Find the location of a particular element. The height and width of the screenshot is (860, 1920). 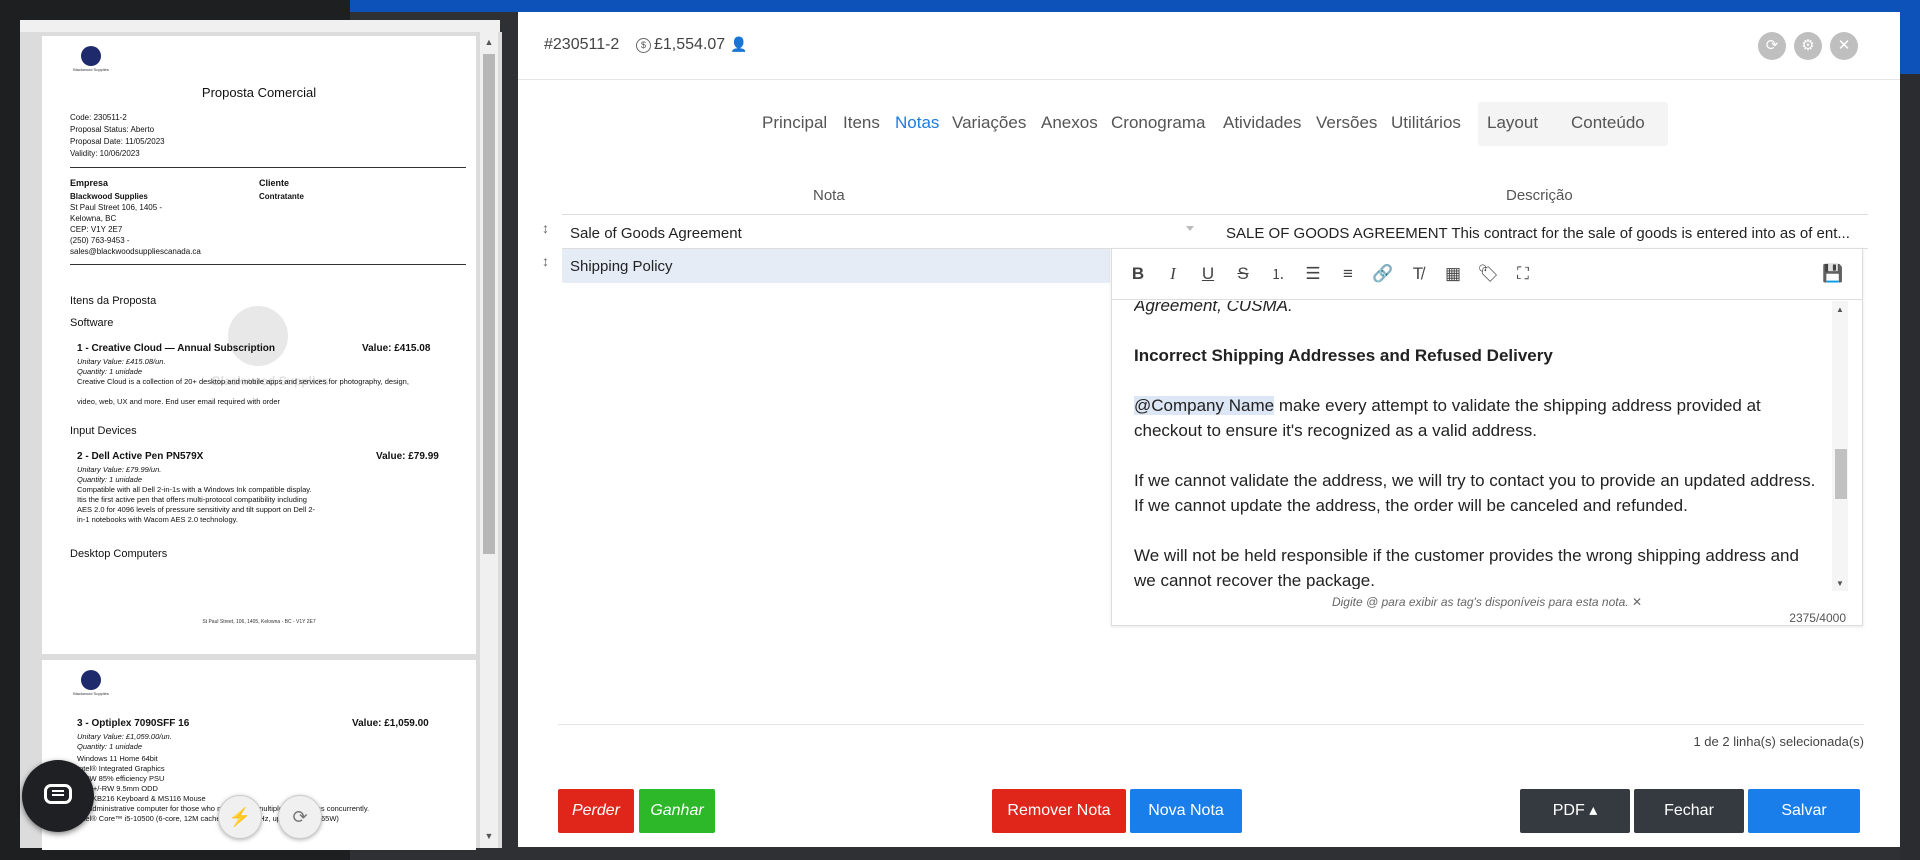

company-address-1: St Paul Street 106, 1405 - is located at coordinates (116, 207).